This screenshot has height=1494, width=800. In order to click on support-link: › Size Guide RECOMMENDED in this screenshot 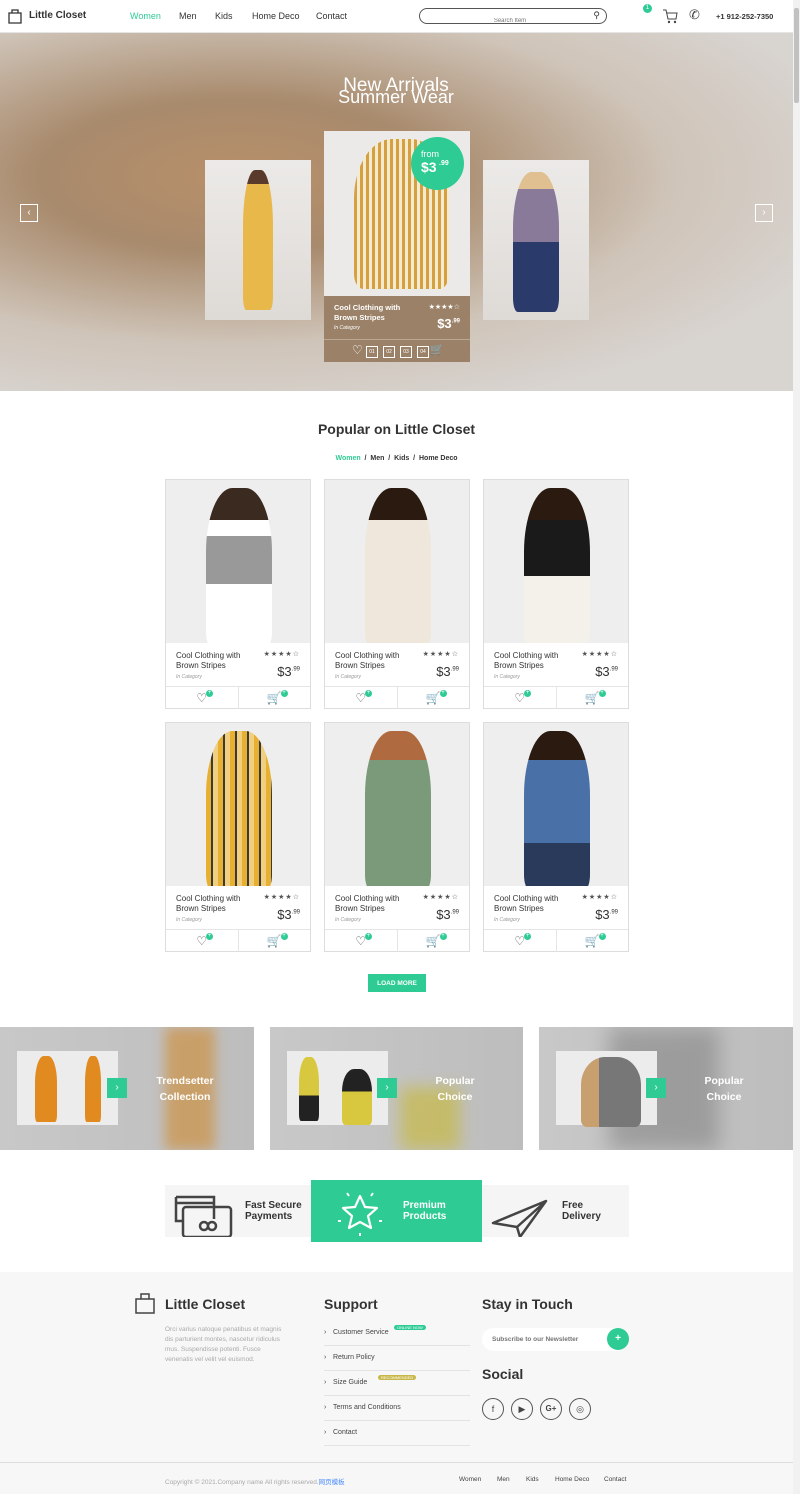, I will do `click(397, 1383)`.